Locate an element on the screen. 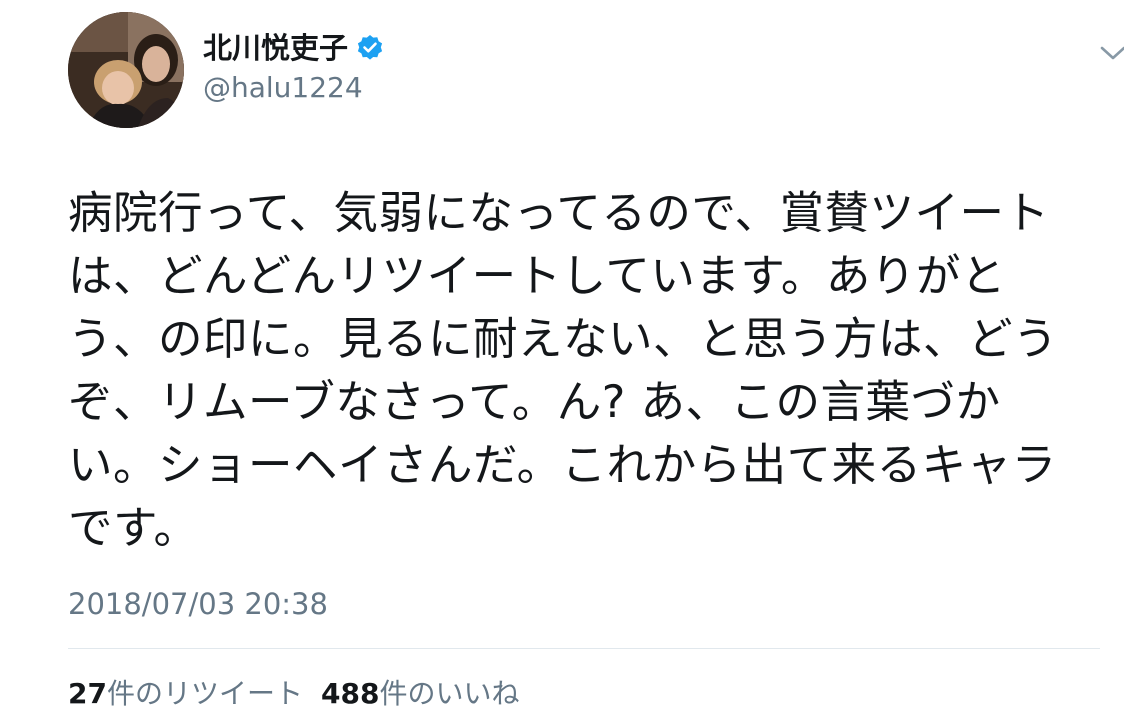 Image resolution: width=1124 pixels, height=720 pixels. retweet-count: 27 is located at coordinates (87, 693).